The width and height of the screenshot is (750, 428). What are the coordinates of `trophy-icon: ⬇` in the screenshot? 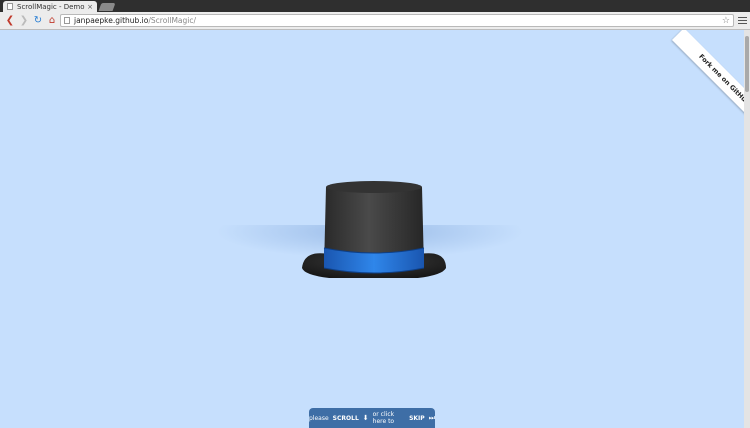 It's located at (365, 418).